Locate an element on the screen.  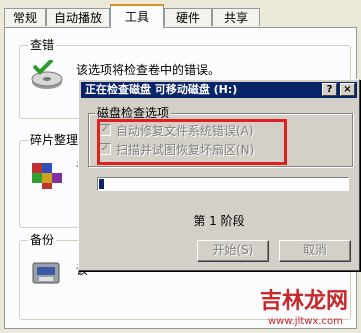
tab-label: 工具 is located at coordinates (136, 17).